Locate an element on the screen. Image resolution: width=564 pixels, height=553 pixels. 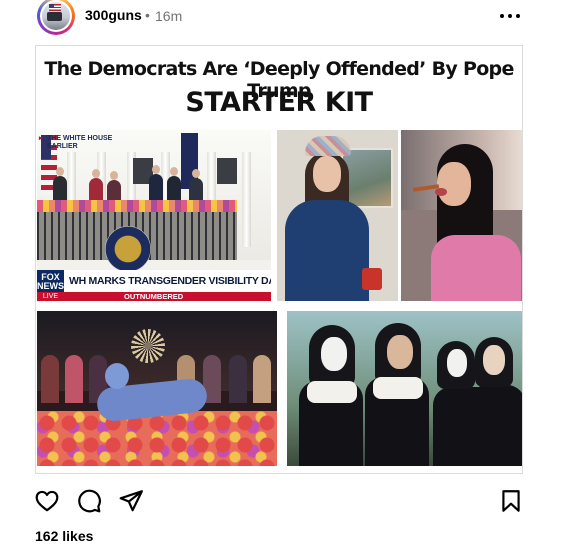
save-button is located at coordinates (511, 501).